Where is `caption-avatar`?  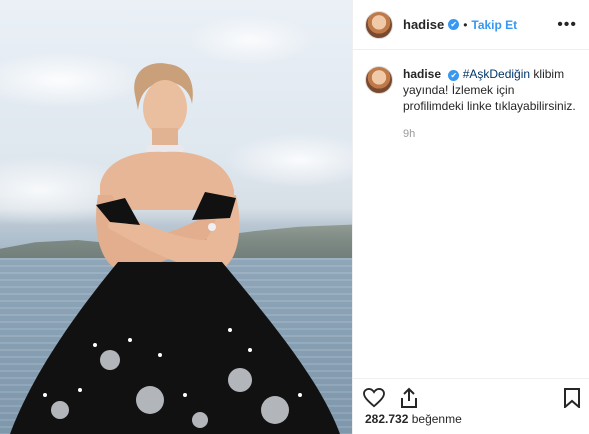 caption-avatar is located at coordinates (379, 80).